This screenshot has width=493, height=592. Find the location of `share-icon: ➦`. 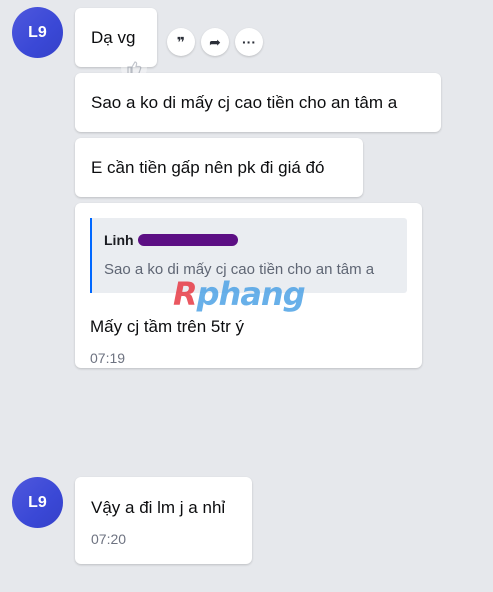

share-icon: ➦ is located at coordinates (215, 42).